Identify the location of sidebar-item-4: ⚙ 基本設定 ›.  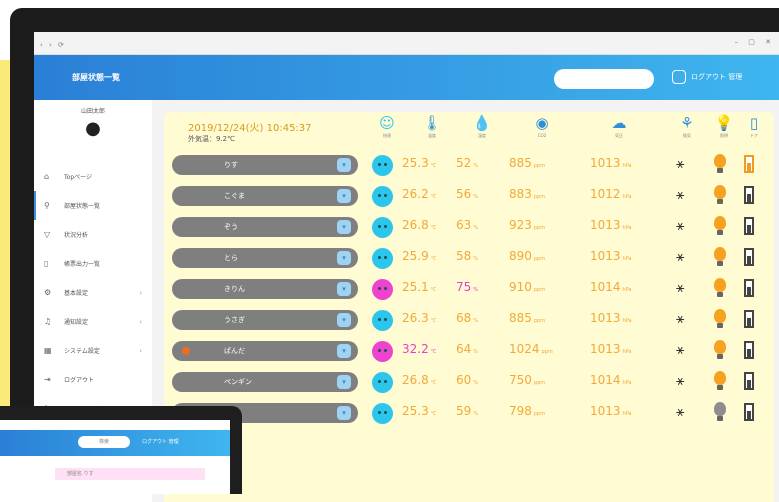
(93, 292).